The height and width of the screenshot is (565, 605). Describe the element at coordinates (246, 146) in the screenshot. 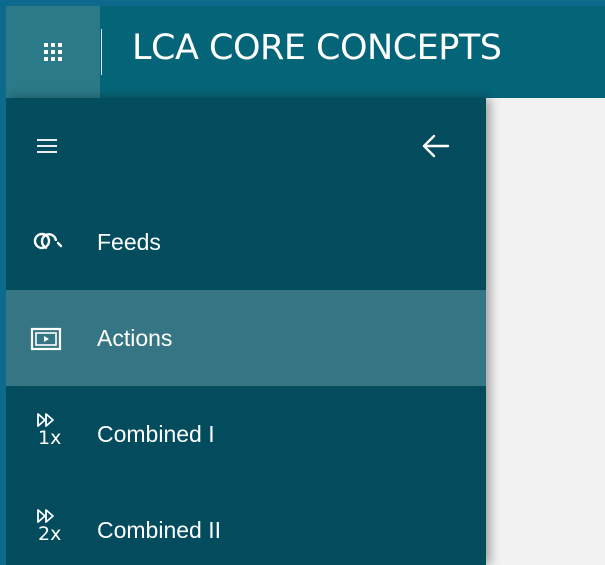

I see `sidebar-header` at that location.